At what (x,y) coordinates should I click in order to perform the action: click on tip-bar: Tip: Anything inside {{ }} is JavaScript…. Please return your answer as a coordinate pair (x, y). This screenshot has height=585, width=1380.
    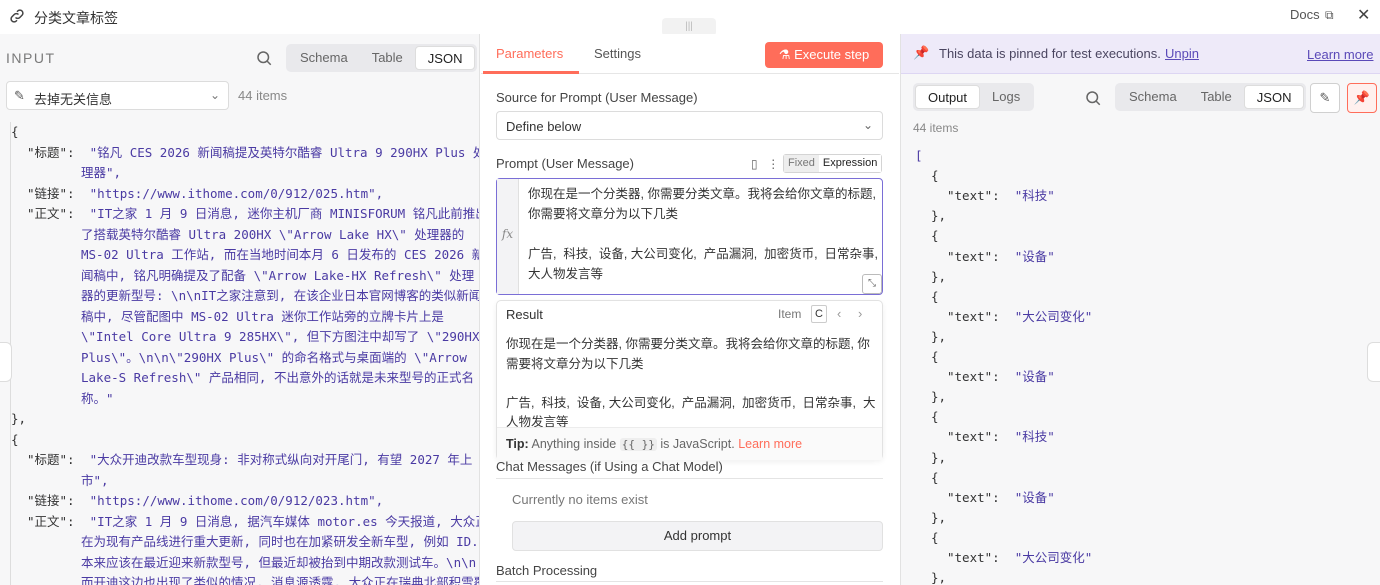
    Looking at the image, I should click on (689, 443).